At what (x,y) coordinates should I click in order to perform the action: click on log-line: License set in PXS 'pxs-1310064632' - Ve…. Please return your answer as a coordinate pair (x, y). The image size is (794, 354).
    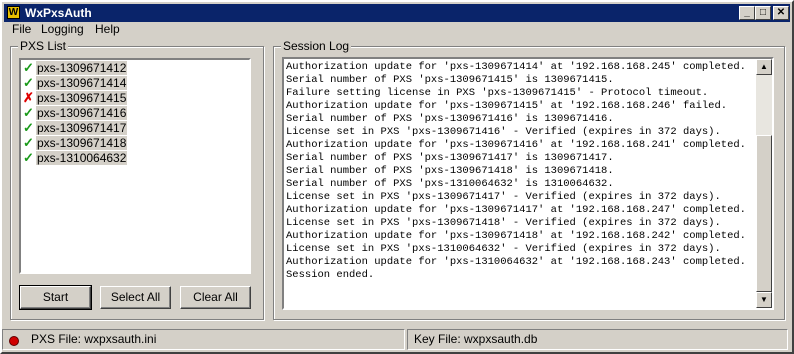
    Looking at the image, I should click on (503, 249).